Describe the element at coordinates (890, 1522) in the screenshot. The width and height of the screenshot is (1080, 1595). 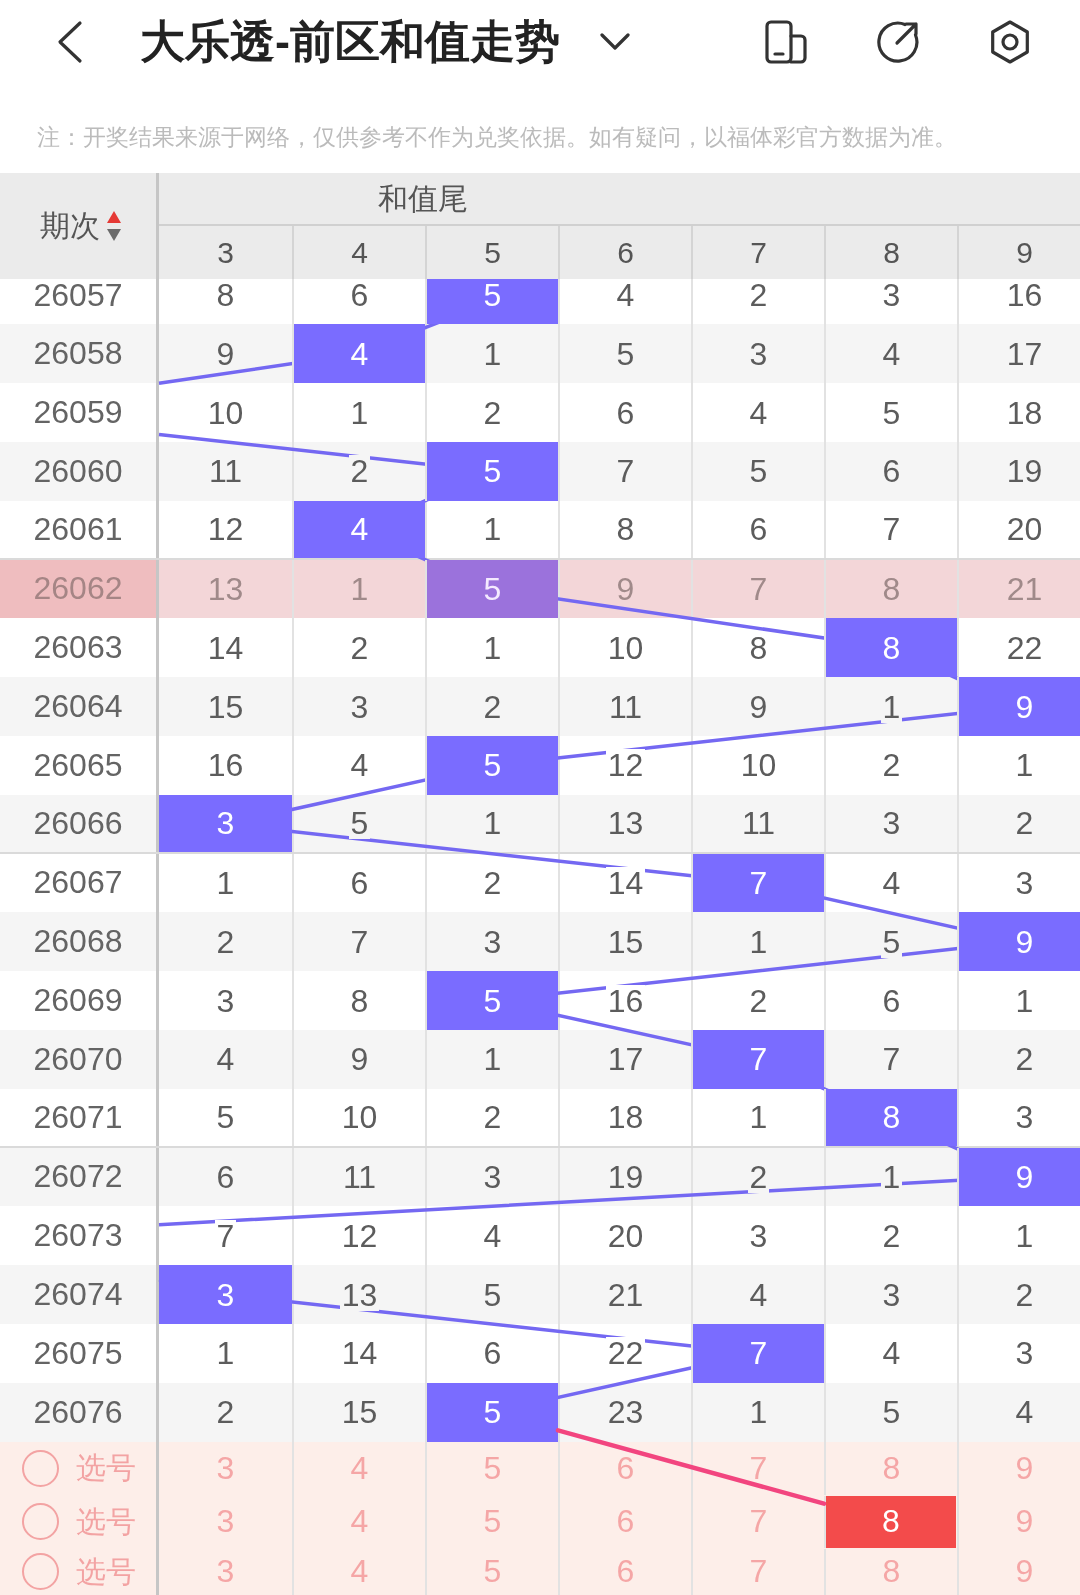
I see `number-option: 8` at that location.